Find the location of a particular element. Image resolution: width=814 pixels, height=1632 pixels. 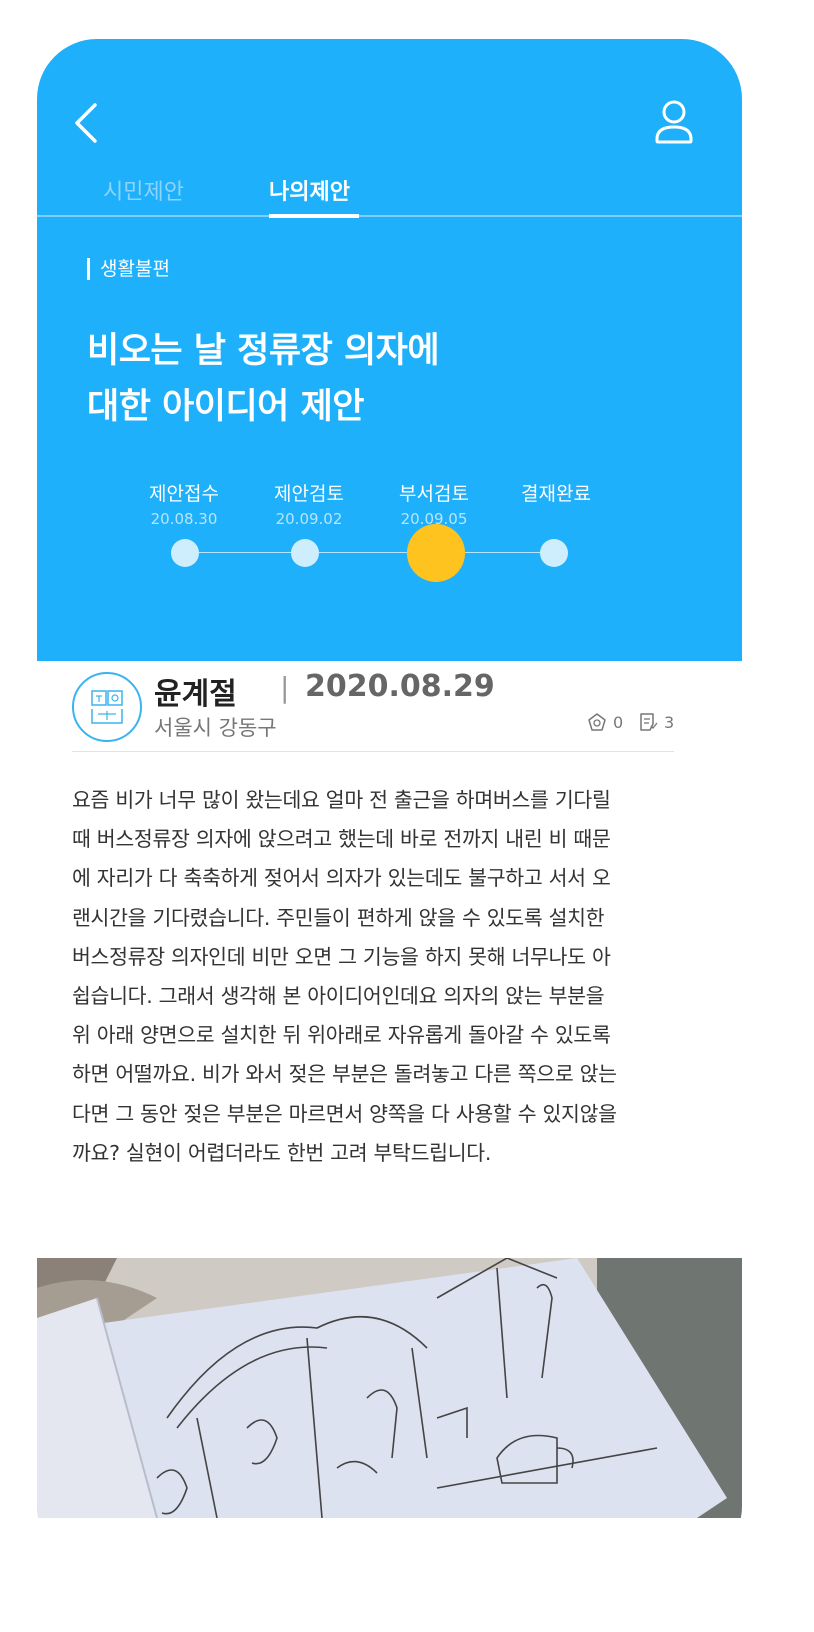

district-logo-icon is located at coordinates (107, 707).